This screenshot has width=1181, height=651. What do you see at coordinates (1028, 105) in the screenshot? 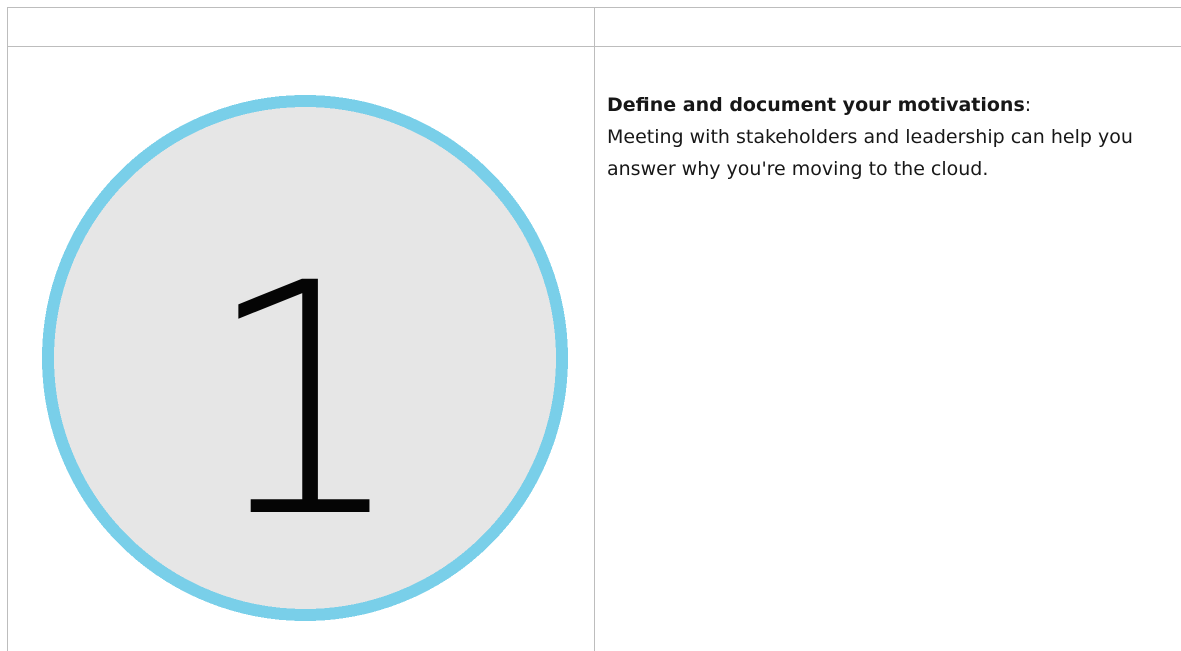
I see `step-title-suffix: :` at bounding box center [1028, 105].